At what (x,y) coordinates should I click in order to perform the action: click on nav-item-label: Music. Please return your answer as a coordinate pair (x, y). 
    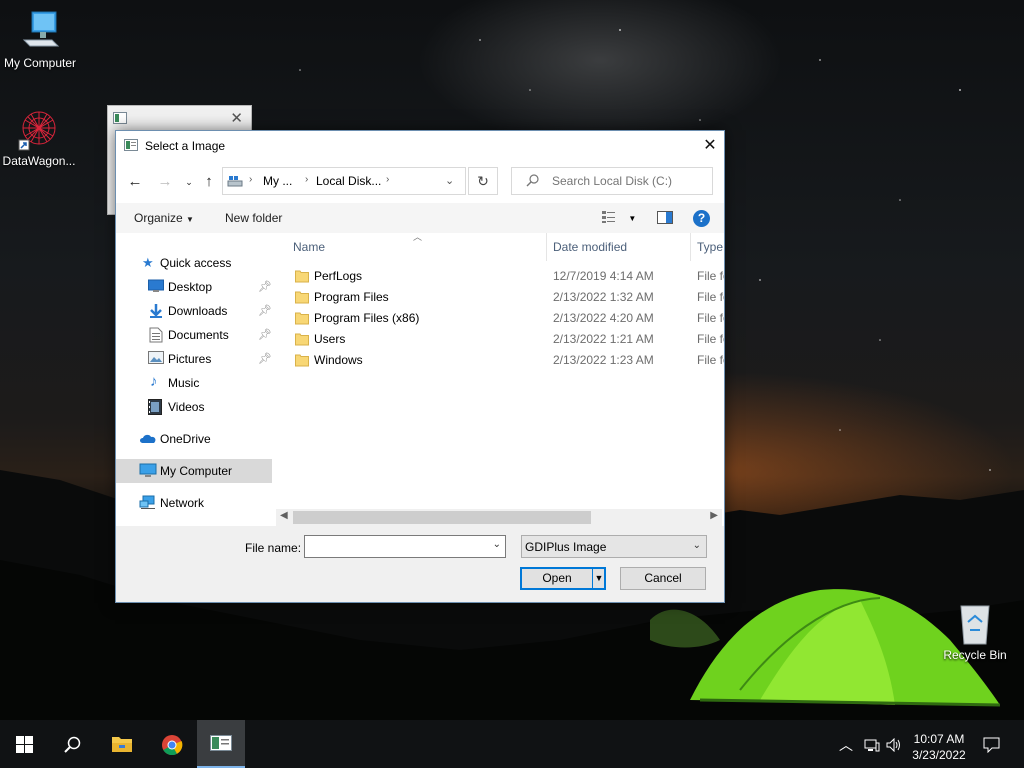
    Looking at the image, I should click on (184, 383).